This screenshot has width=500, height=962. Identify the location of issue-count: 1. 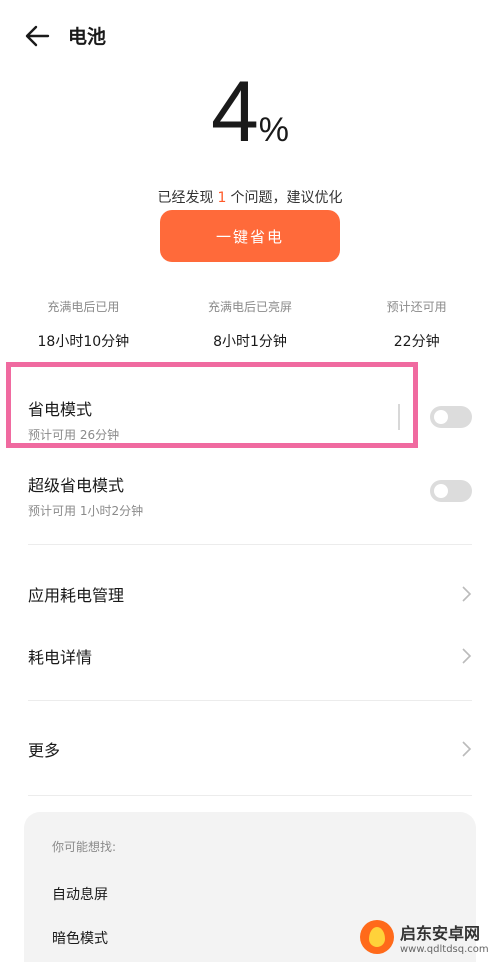
(222, 198).